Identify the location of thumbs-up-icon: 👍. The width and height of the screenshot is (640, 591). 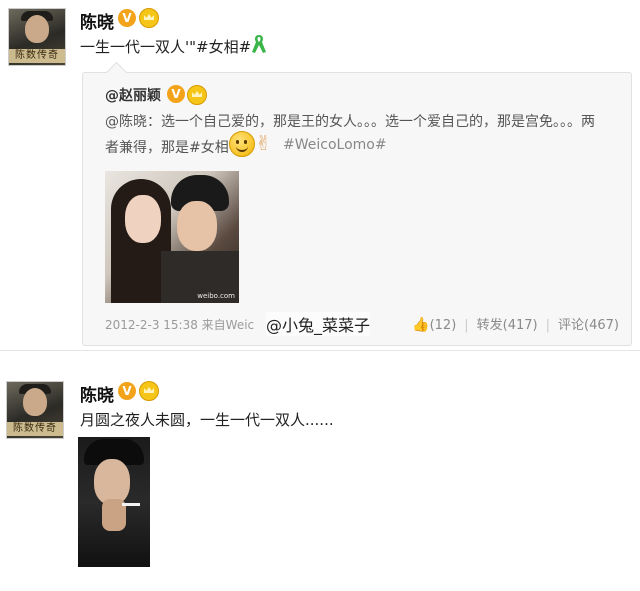
(420, 325).